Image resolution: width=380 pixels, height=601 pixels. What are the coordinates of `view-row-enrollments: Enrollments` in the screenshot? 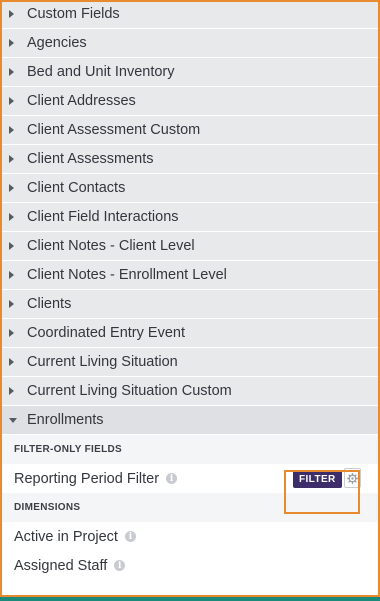 It's located at (190, 420).